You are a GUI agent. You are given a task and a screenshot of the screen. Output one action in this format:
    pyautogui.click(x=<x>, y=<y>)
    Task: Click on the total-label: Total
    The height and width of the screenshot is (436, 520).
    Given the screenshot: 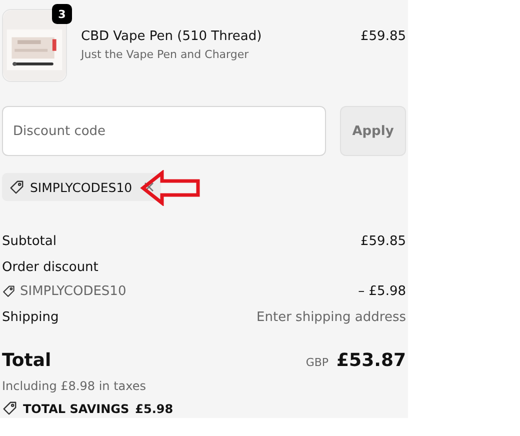 What is the action you would take?
    pyautogui.click(x=27, y=360)
    